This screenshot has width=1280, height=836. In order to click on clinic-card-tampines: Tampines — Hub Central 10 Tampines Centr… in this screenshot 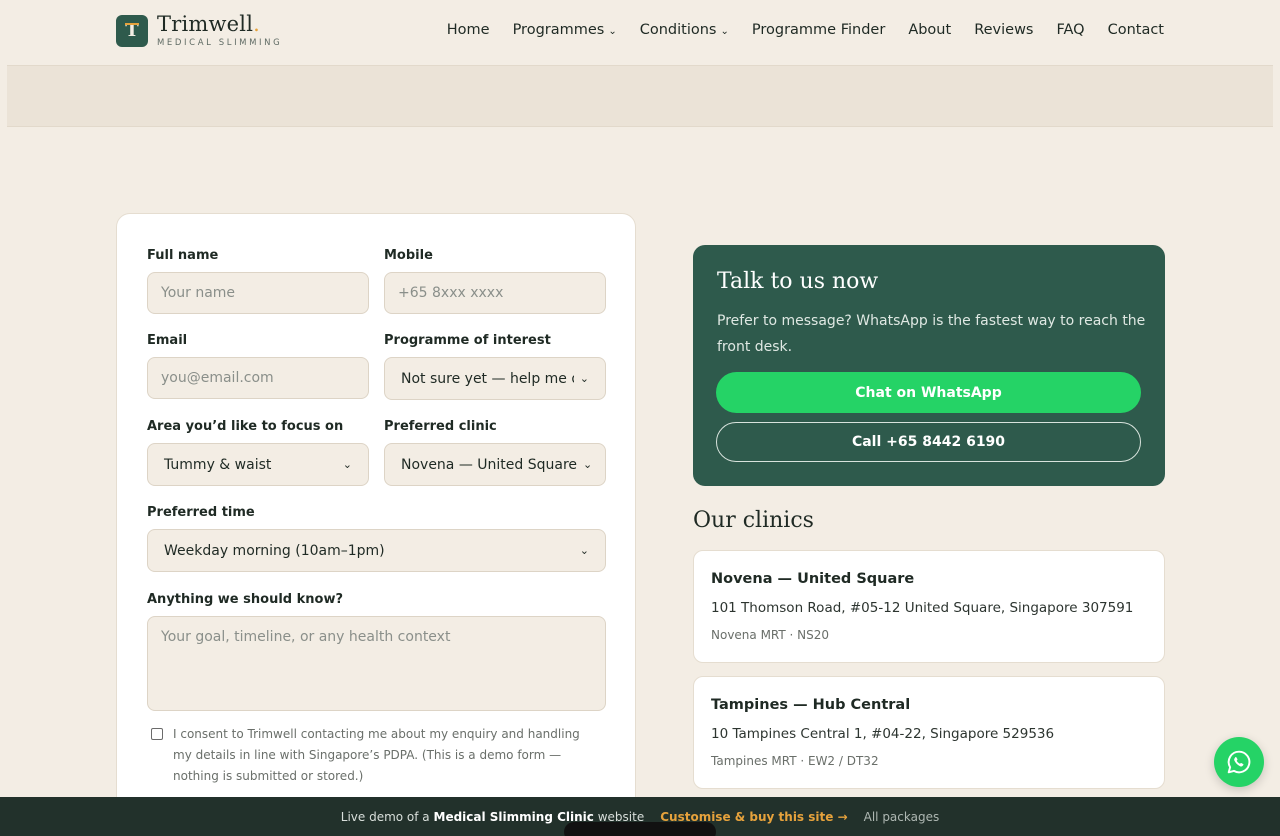, I will do `click(929, 732)`.